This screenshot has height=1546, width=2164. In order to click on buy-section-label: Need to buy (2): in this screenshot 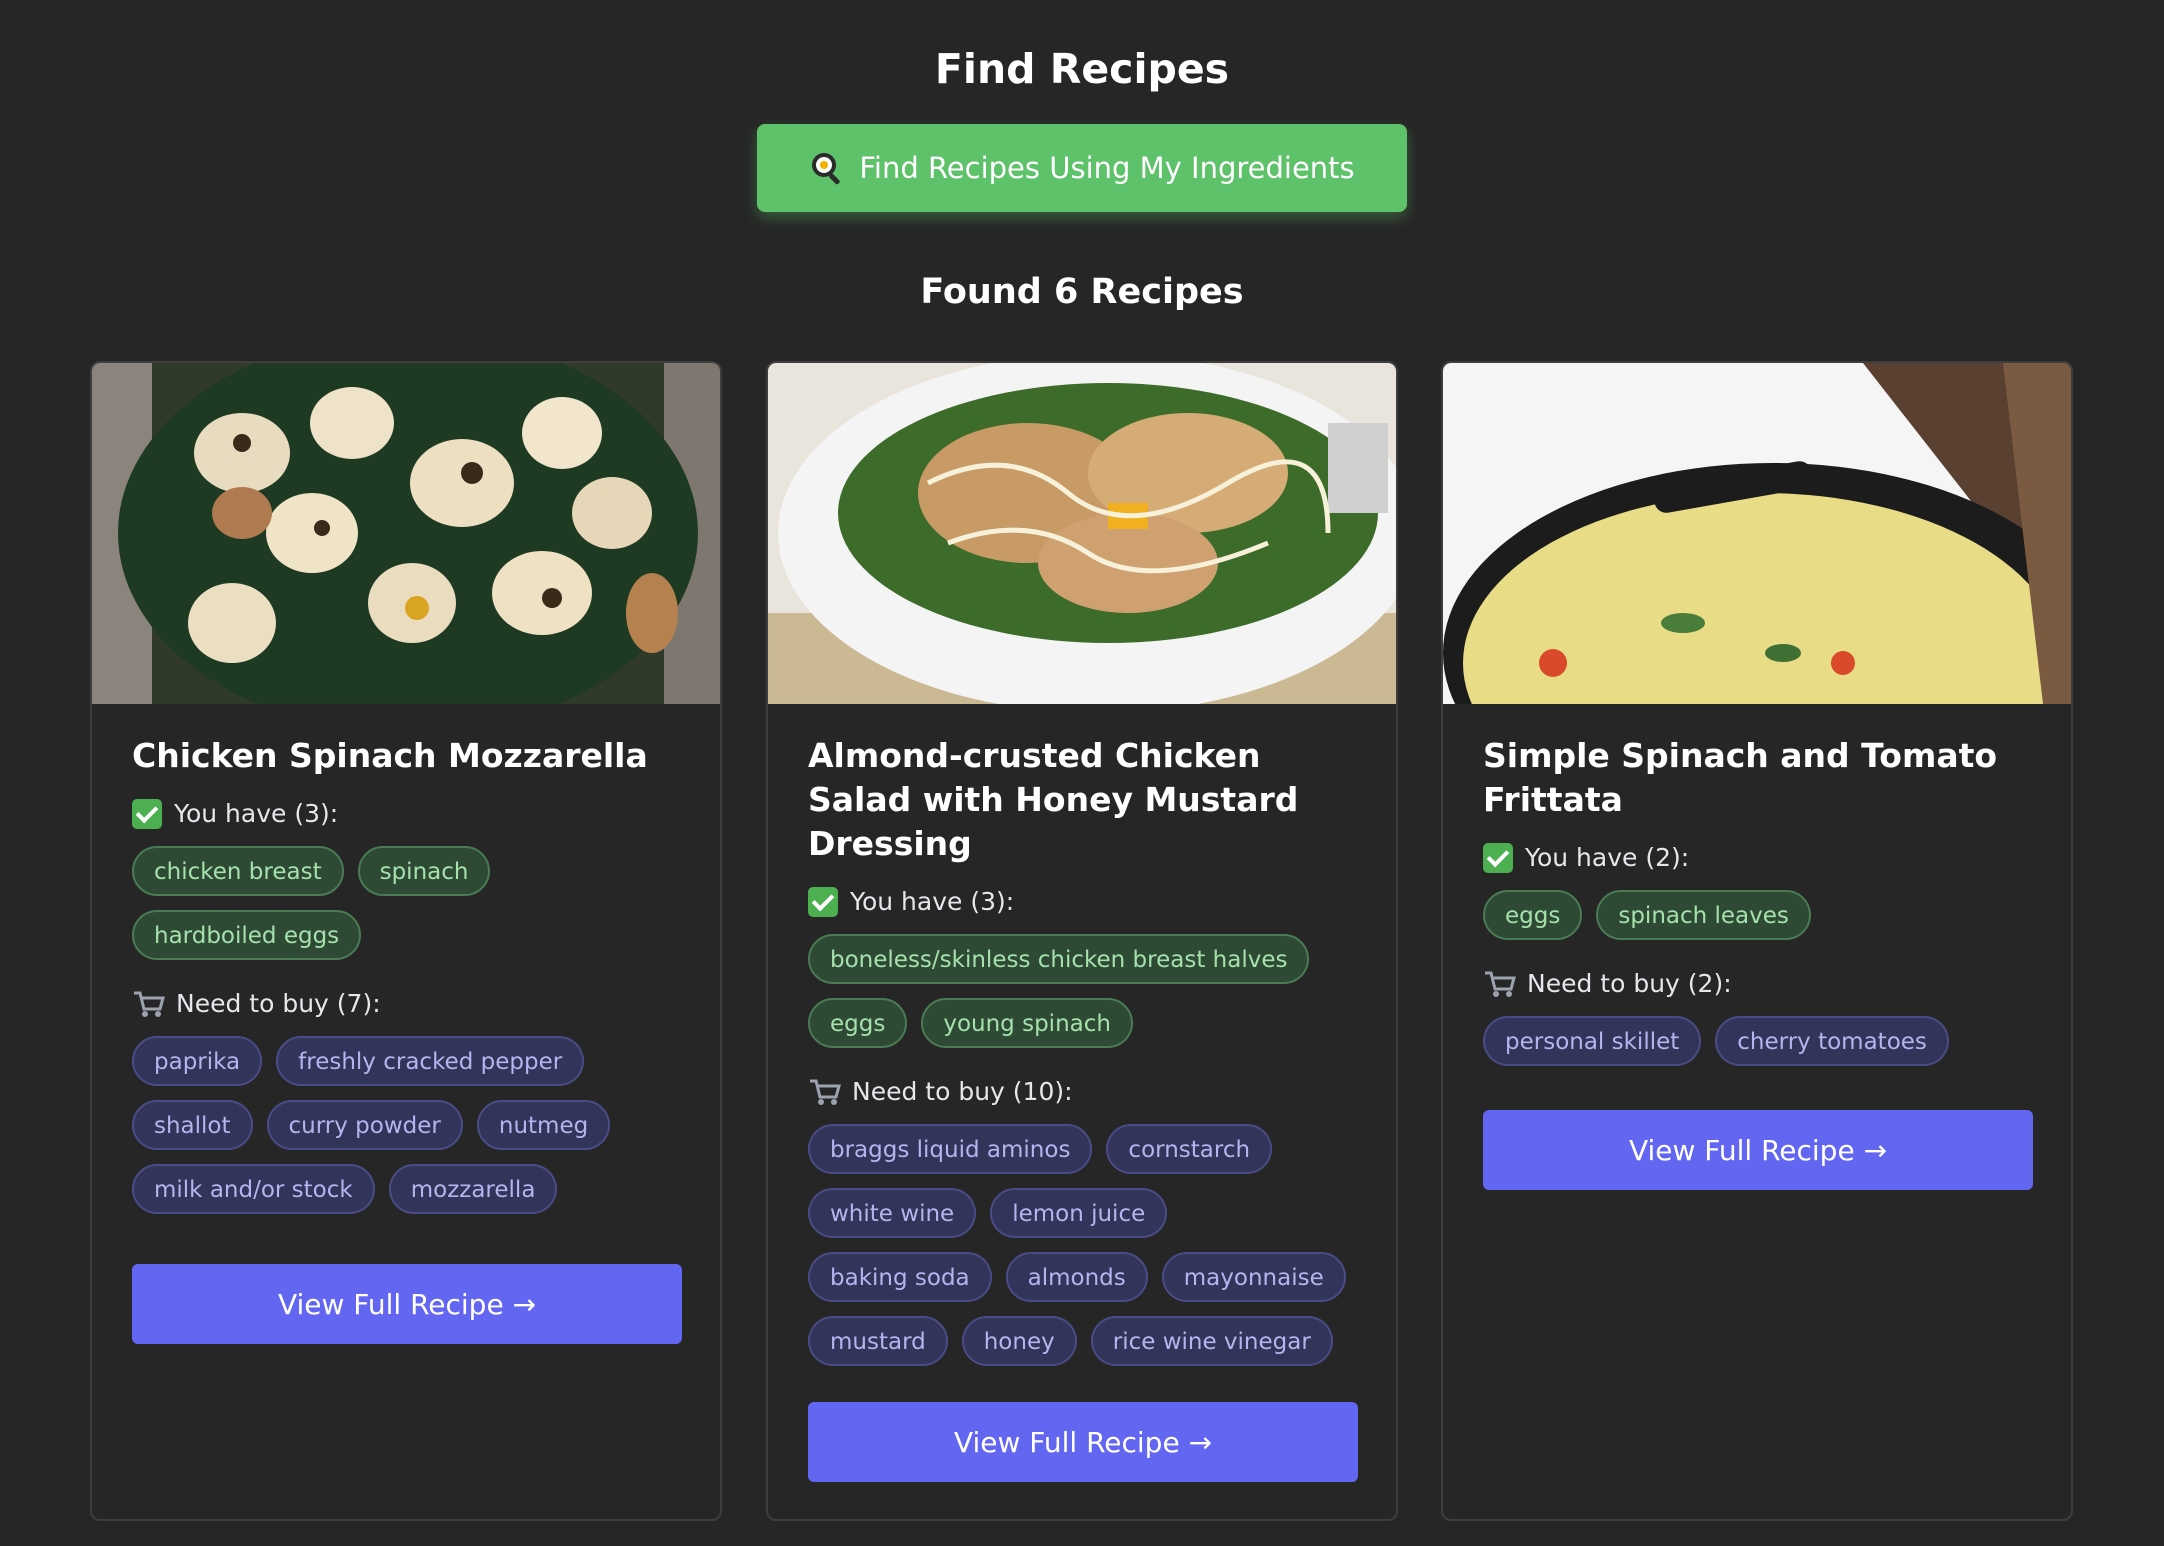, I will do `click(1757, 984)`.